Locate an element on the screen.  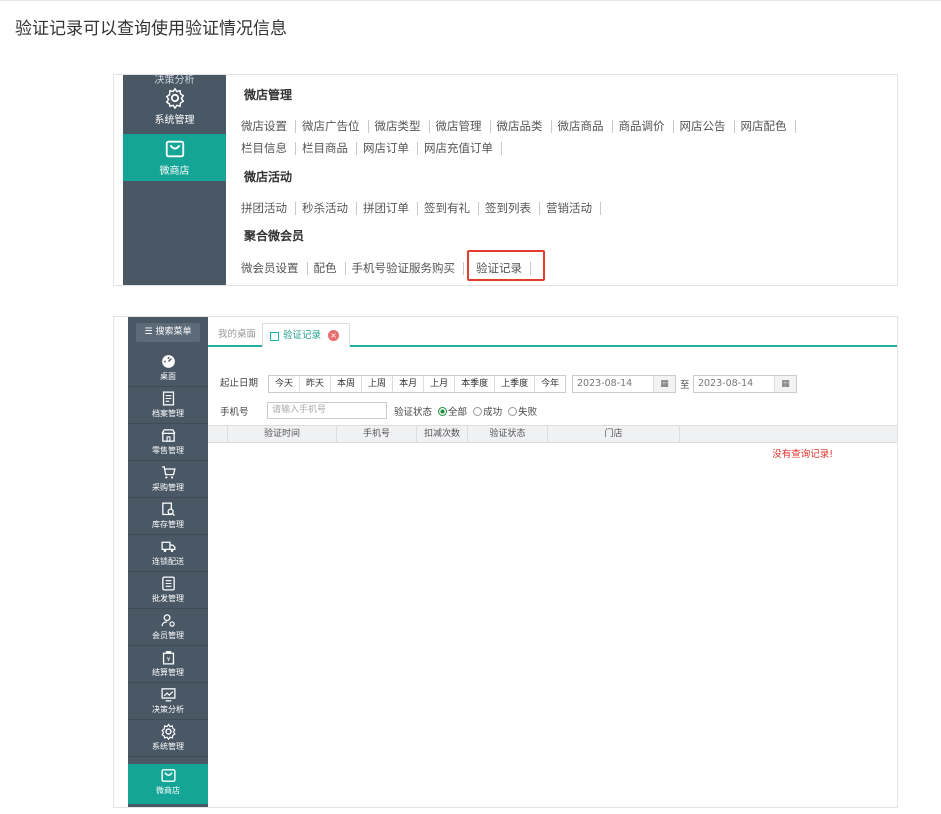
quick-date-button: 本季度 is located at coordinates (475, 384).